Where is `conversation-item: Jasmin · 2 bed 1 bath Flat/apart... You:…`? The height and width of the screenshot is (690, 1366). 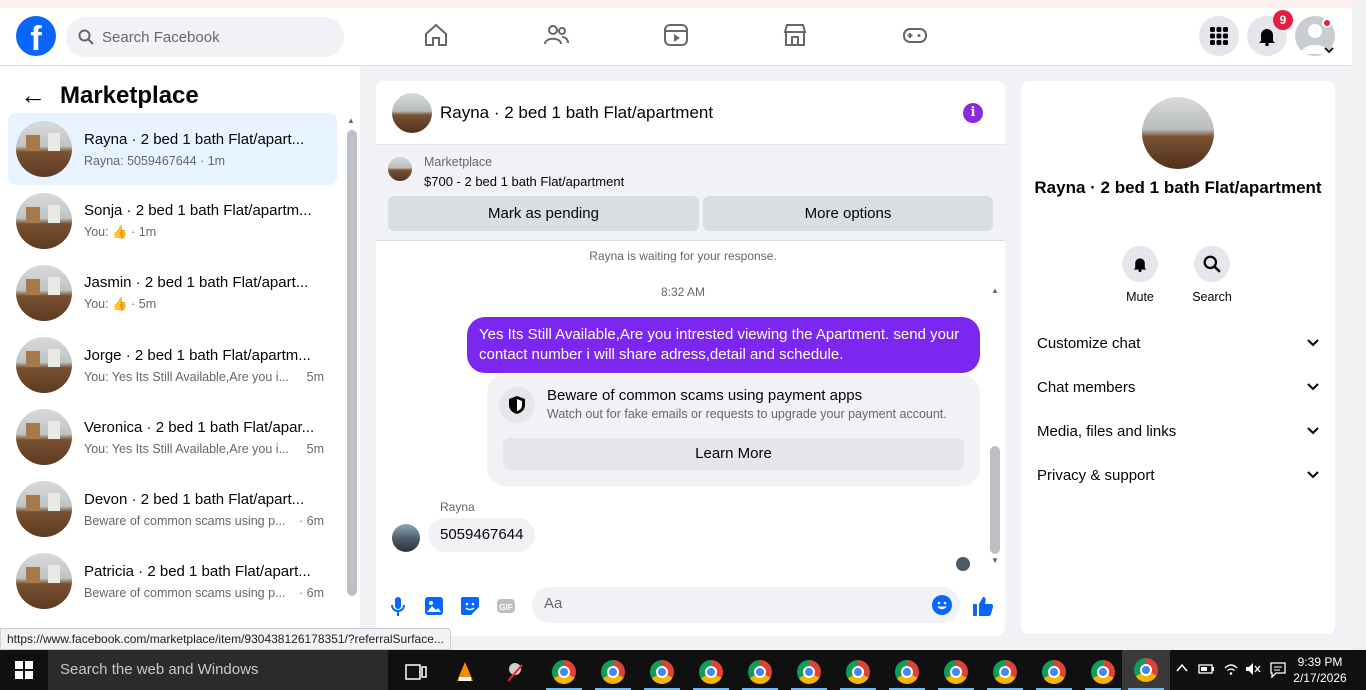 conversation-item: Jasmin · 2 bed 1 bath Flat/apart... You:… is located at coordinates (172, 293).